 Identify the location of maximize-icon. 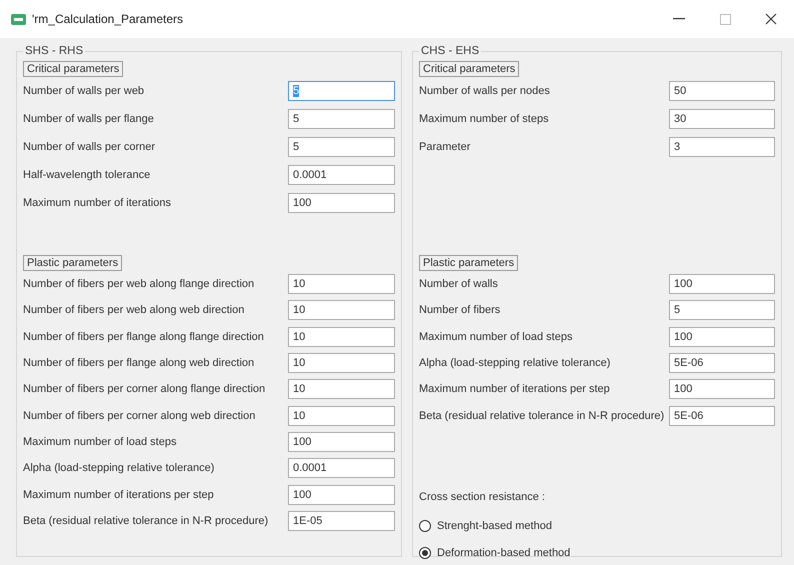
(725, 19).